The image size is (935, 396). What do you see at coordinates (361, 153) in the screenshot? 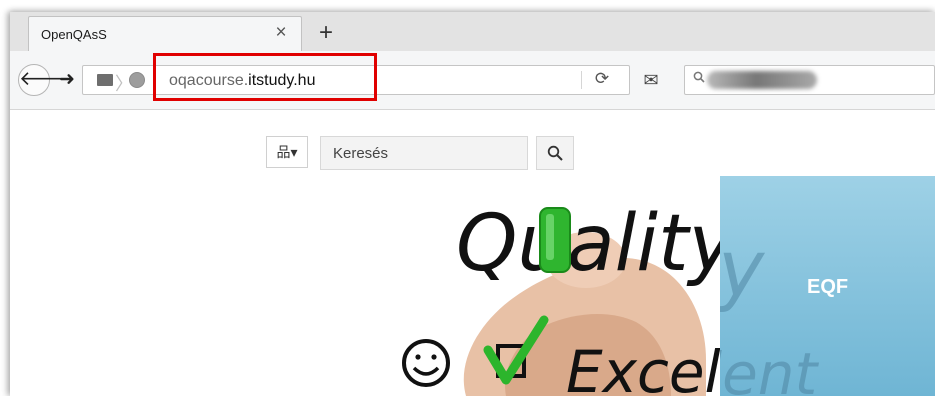
I see `search-placeholder: Keresés` at bounding box center [361, 153].